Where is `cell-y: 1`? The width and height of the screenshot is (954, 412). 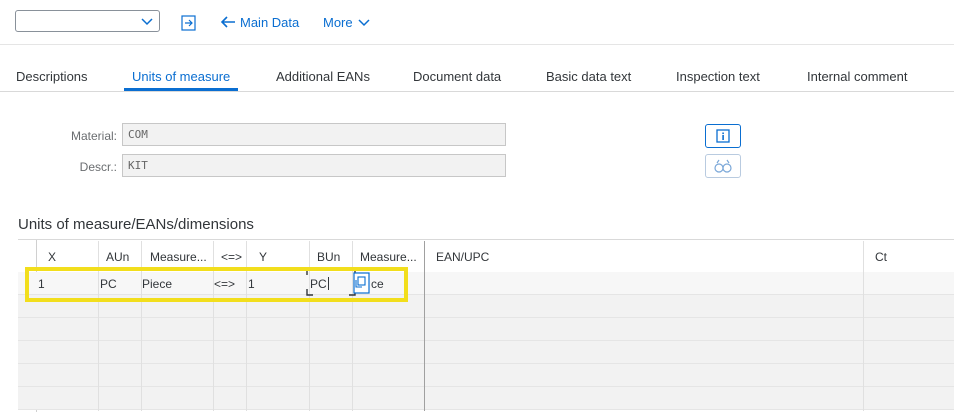 cell-y: 1 is located at coordinates (251, 284).